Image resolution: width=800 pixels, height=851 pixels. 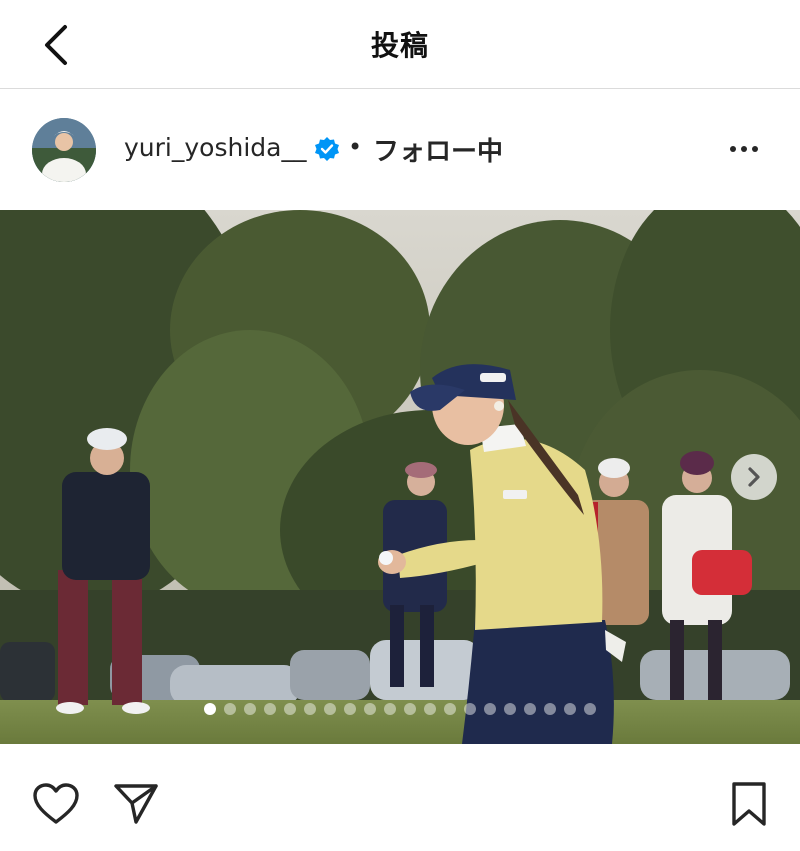 What do you see at coordinates (327, 149) in the screenshot?
I see `verified-badge-icon` at bounding box center [327, 149].